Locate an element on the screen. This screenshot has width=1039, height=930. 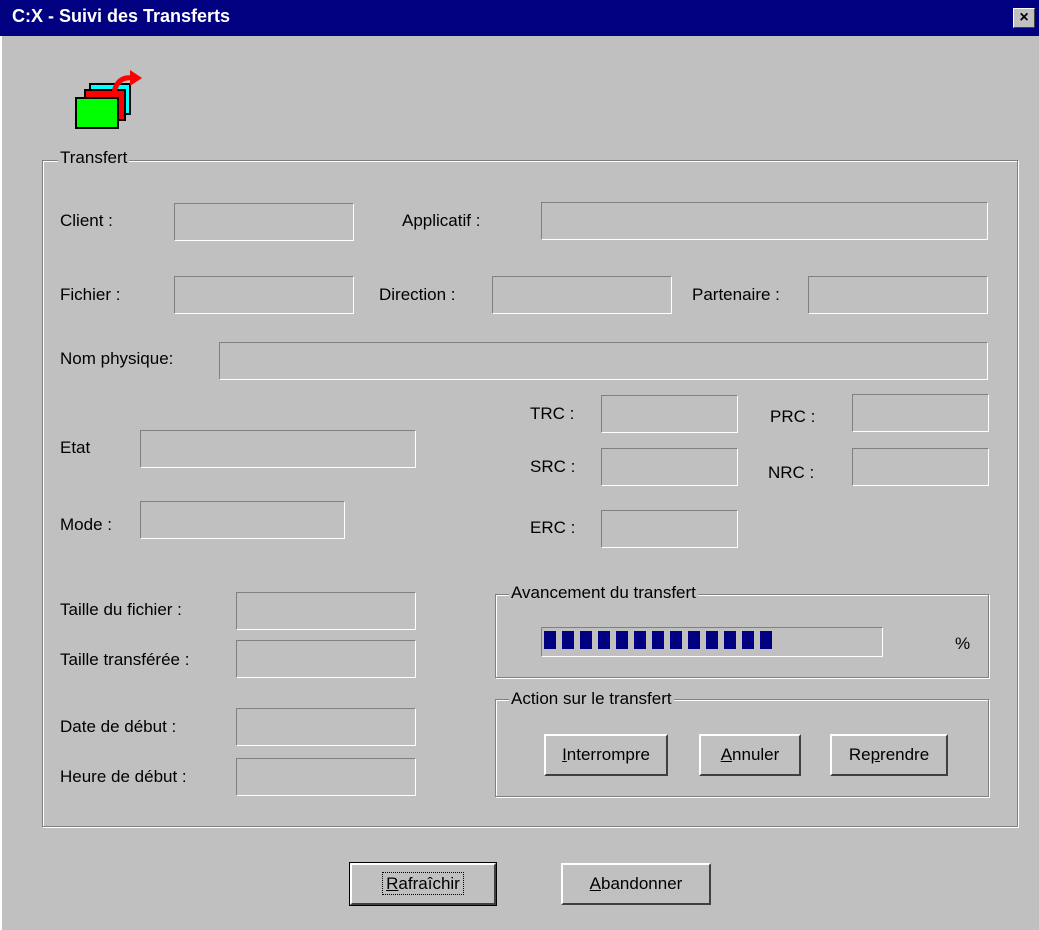
client-field is located at coordinates (264, 222).